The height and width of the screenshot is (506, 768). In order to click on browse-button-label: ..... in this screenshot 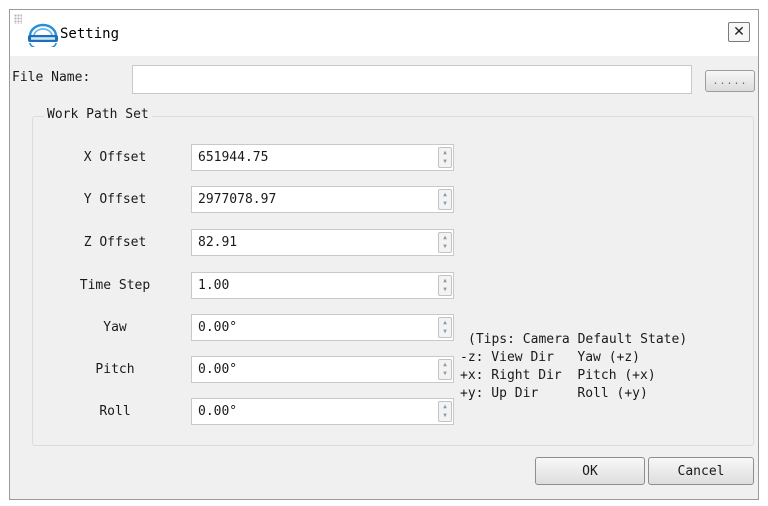, I will do `click(730, 81)`.